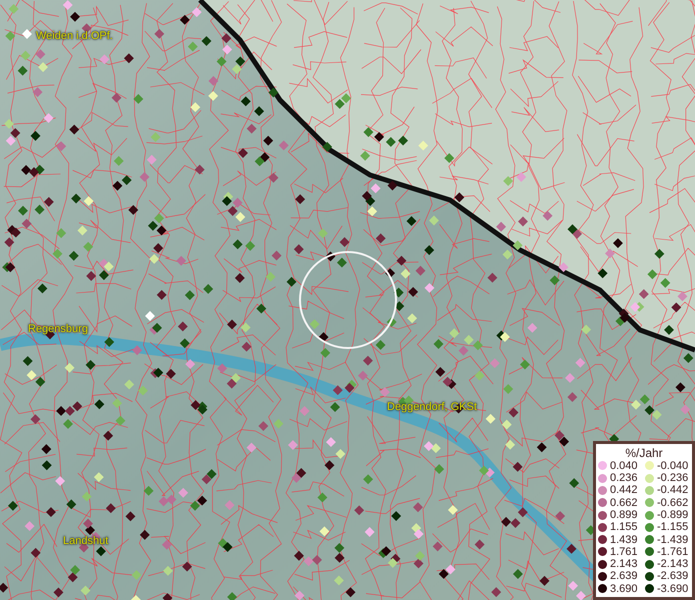 The image size is (695, 600). Describe the element at coordinates (624, 564) in the screenshot. I see `legend-value: 2.143` at that location.